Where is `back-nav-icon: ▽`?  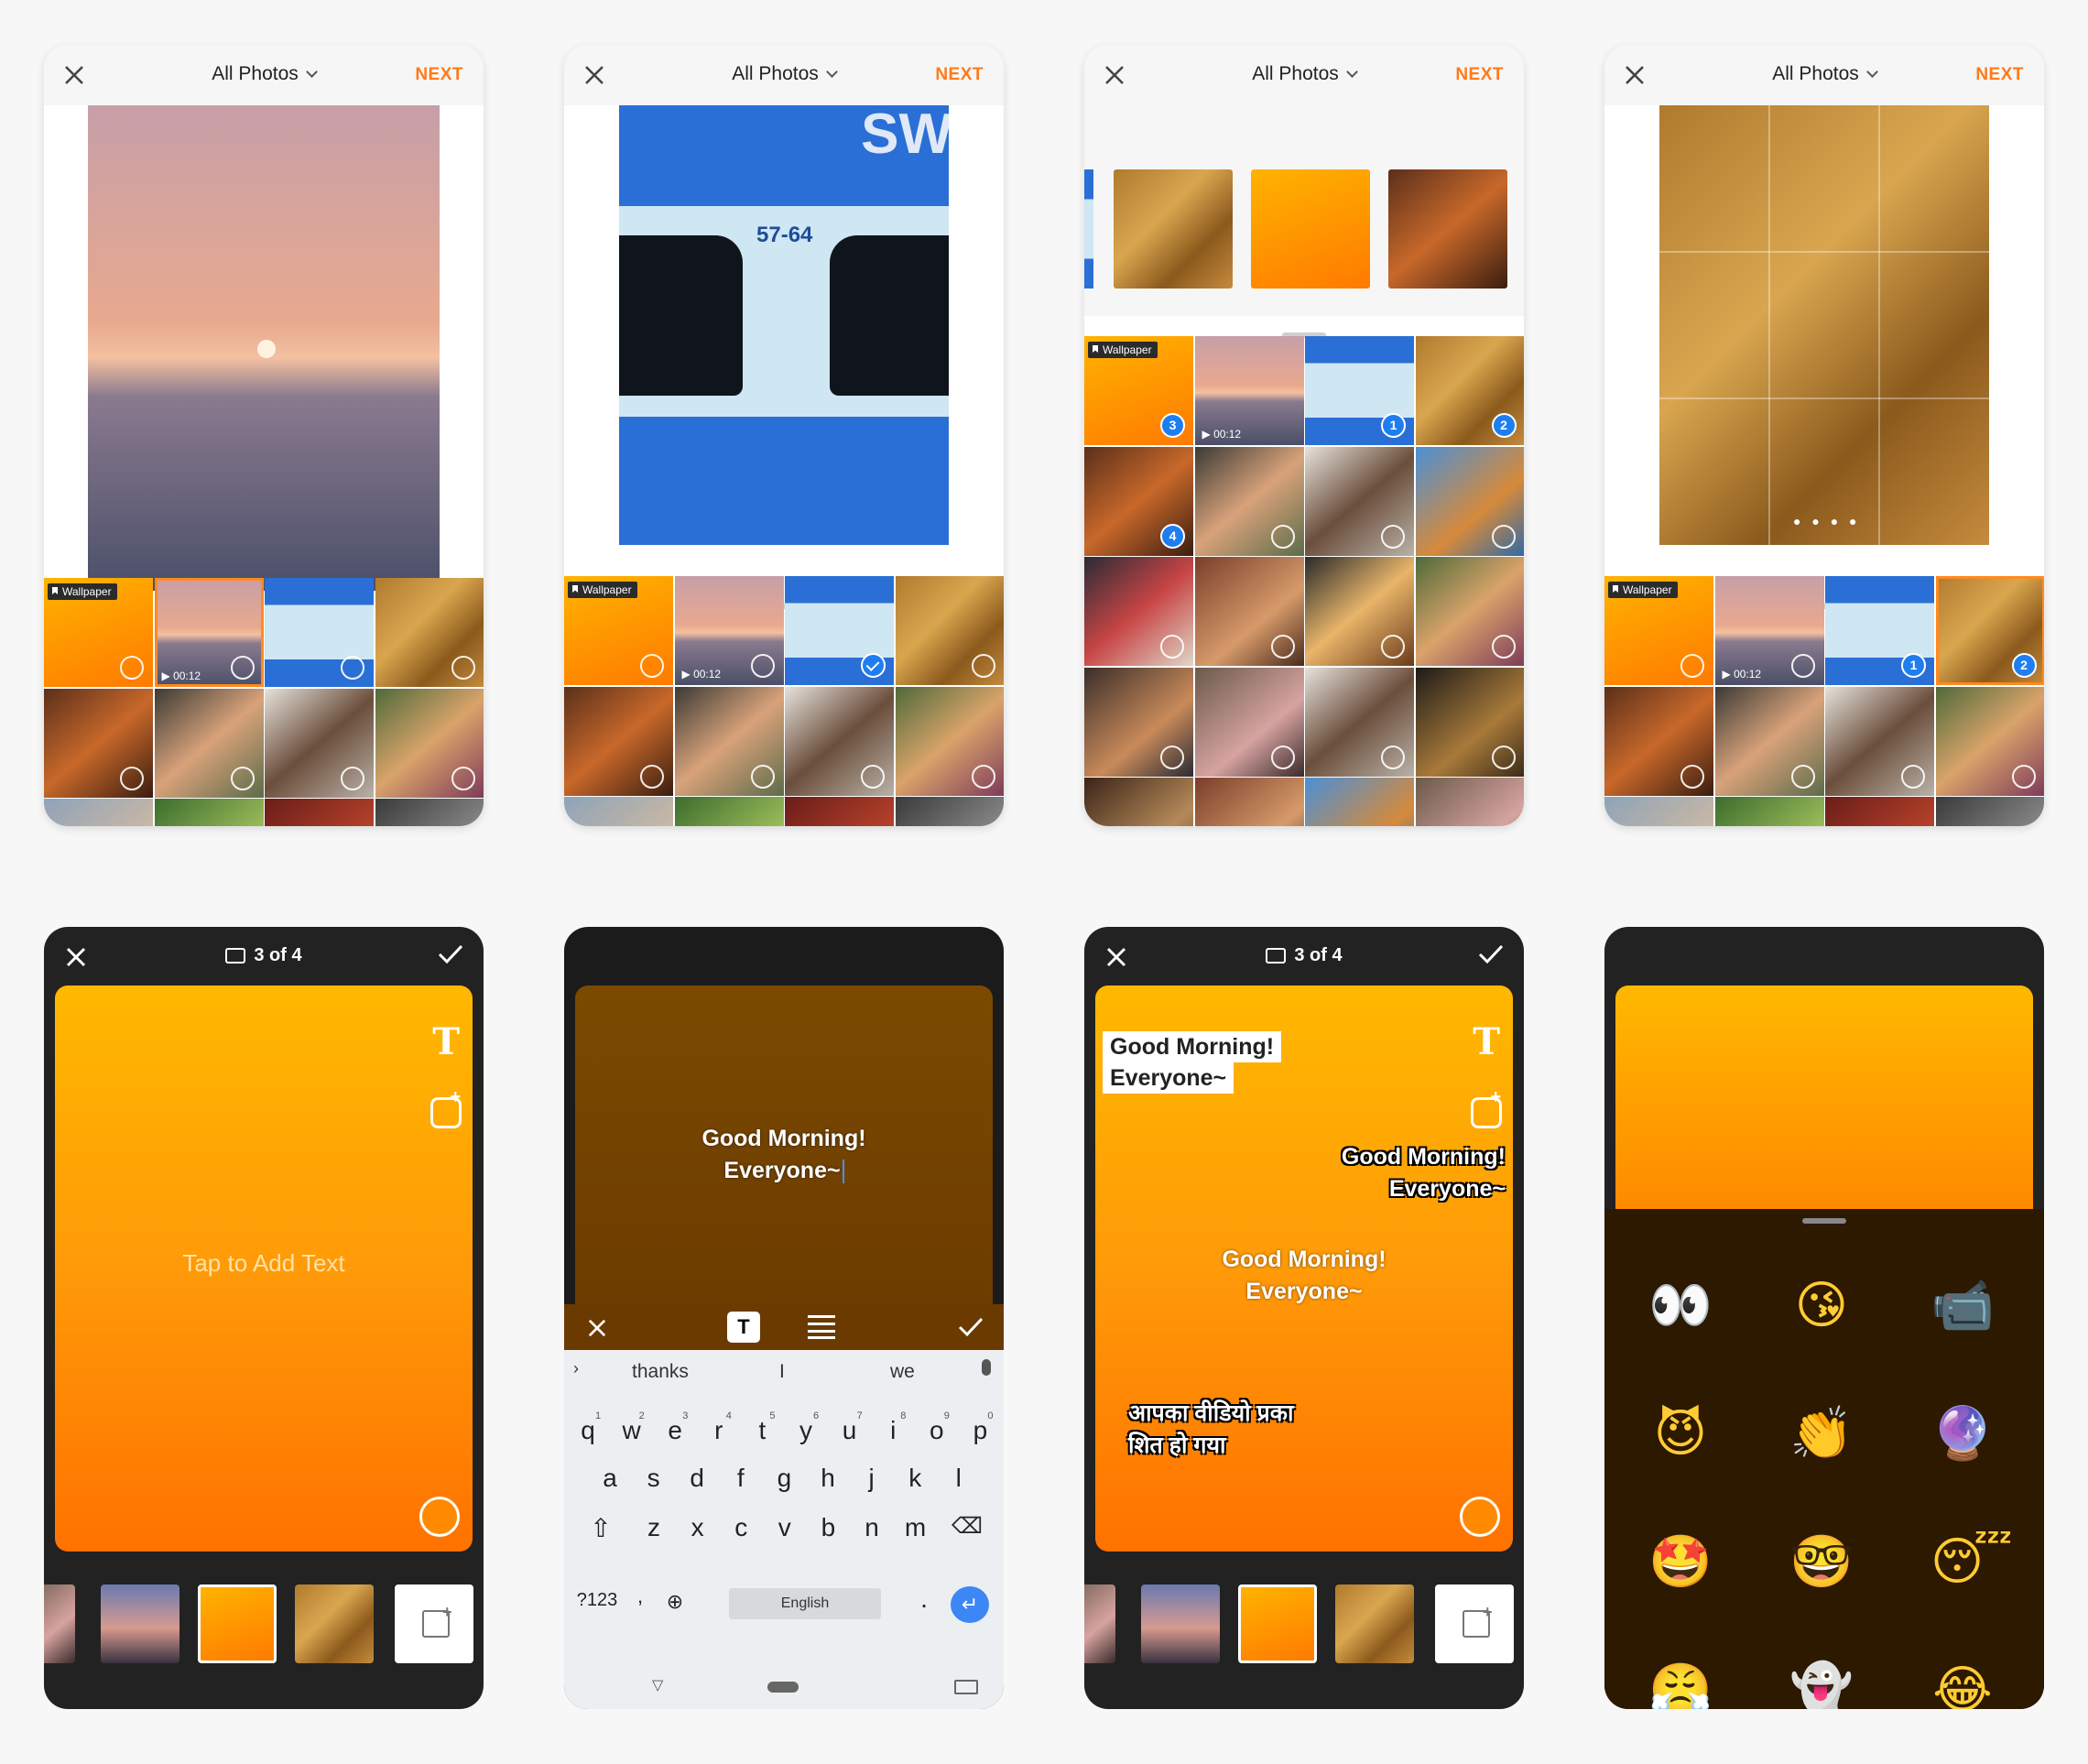 back-nav-icon: ▽ is located at coordinates (657, 1685).